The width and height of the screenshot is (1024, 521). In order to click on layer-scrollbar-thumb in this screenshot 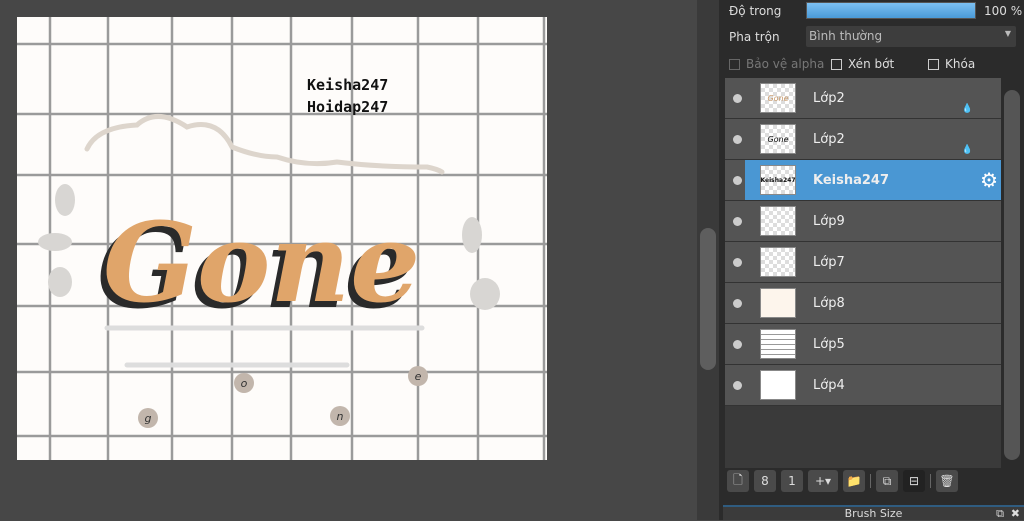, I will do `click(1012, 275)`.